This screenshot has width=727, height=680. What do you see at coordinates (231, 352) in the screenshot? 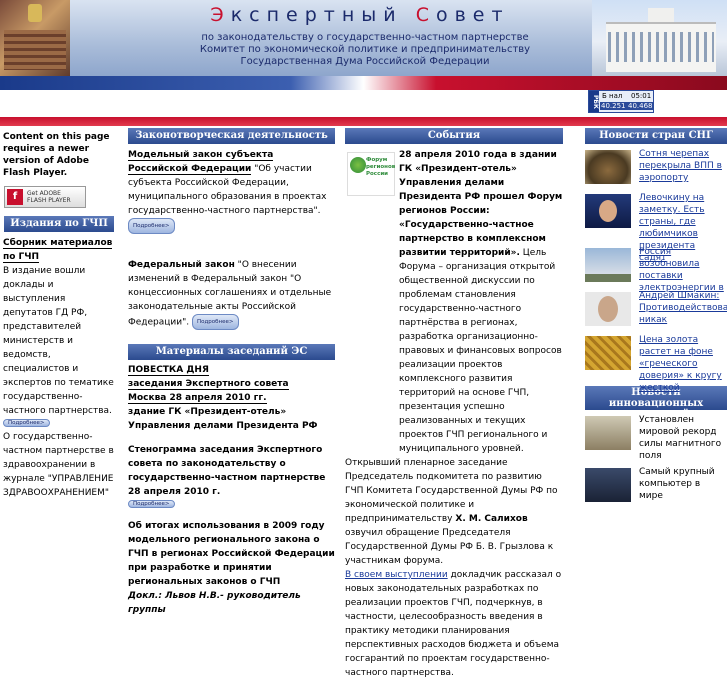
I see `meeting-materials-header: Материалы заседаний ЭС` at bounding box center [231, 352].